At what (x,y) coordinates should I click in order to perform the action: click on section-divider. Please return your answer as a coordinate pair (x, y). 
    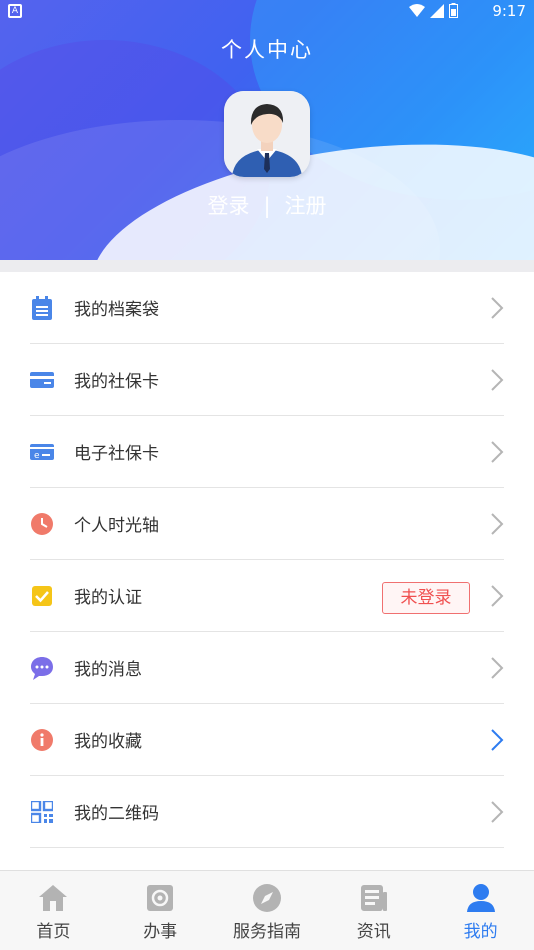
    Looking at the image, I should click on (267, 266).